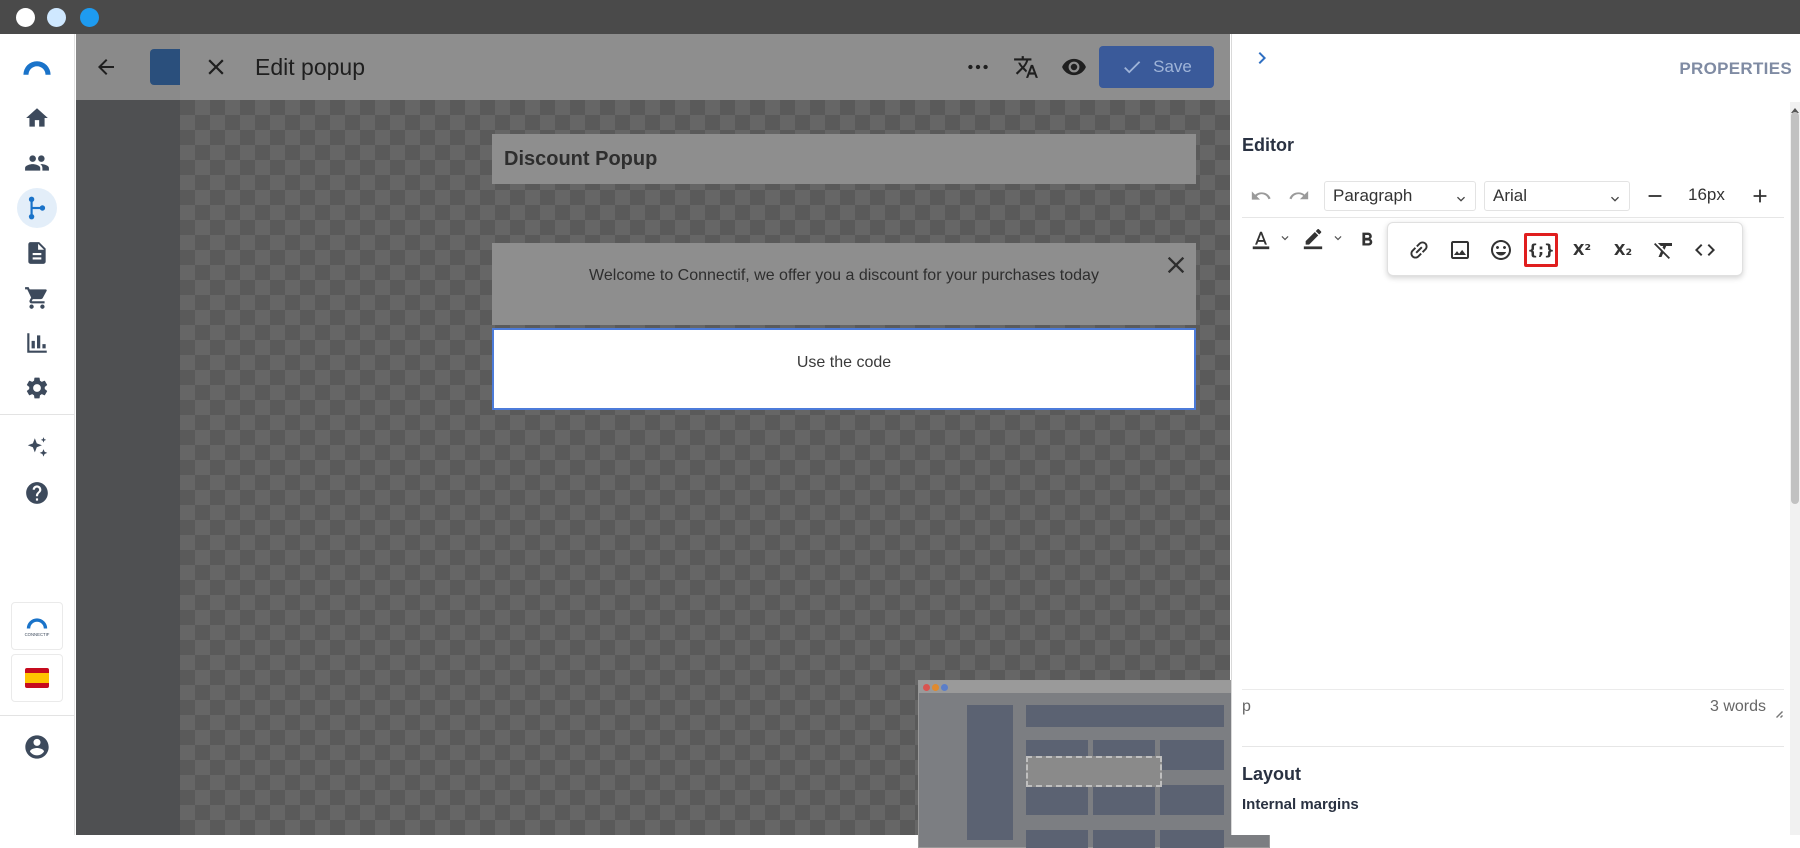 The image size is (1800, 848). What do you see at coordinates (37, 448) in the screenshot?
I see `sparkles-icon` at bounding box center [37, 448].